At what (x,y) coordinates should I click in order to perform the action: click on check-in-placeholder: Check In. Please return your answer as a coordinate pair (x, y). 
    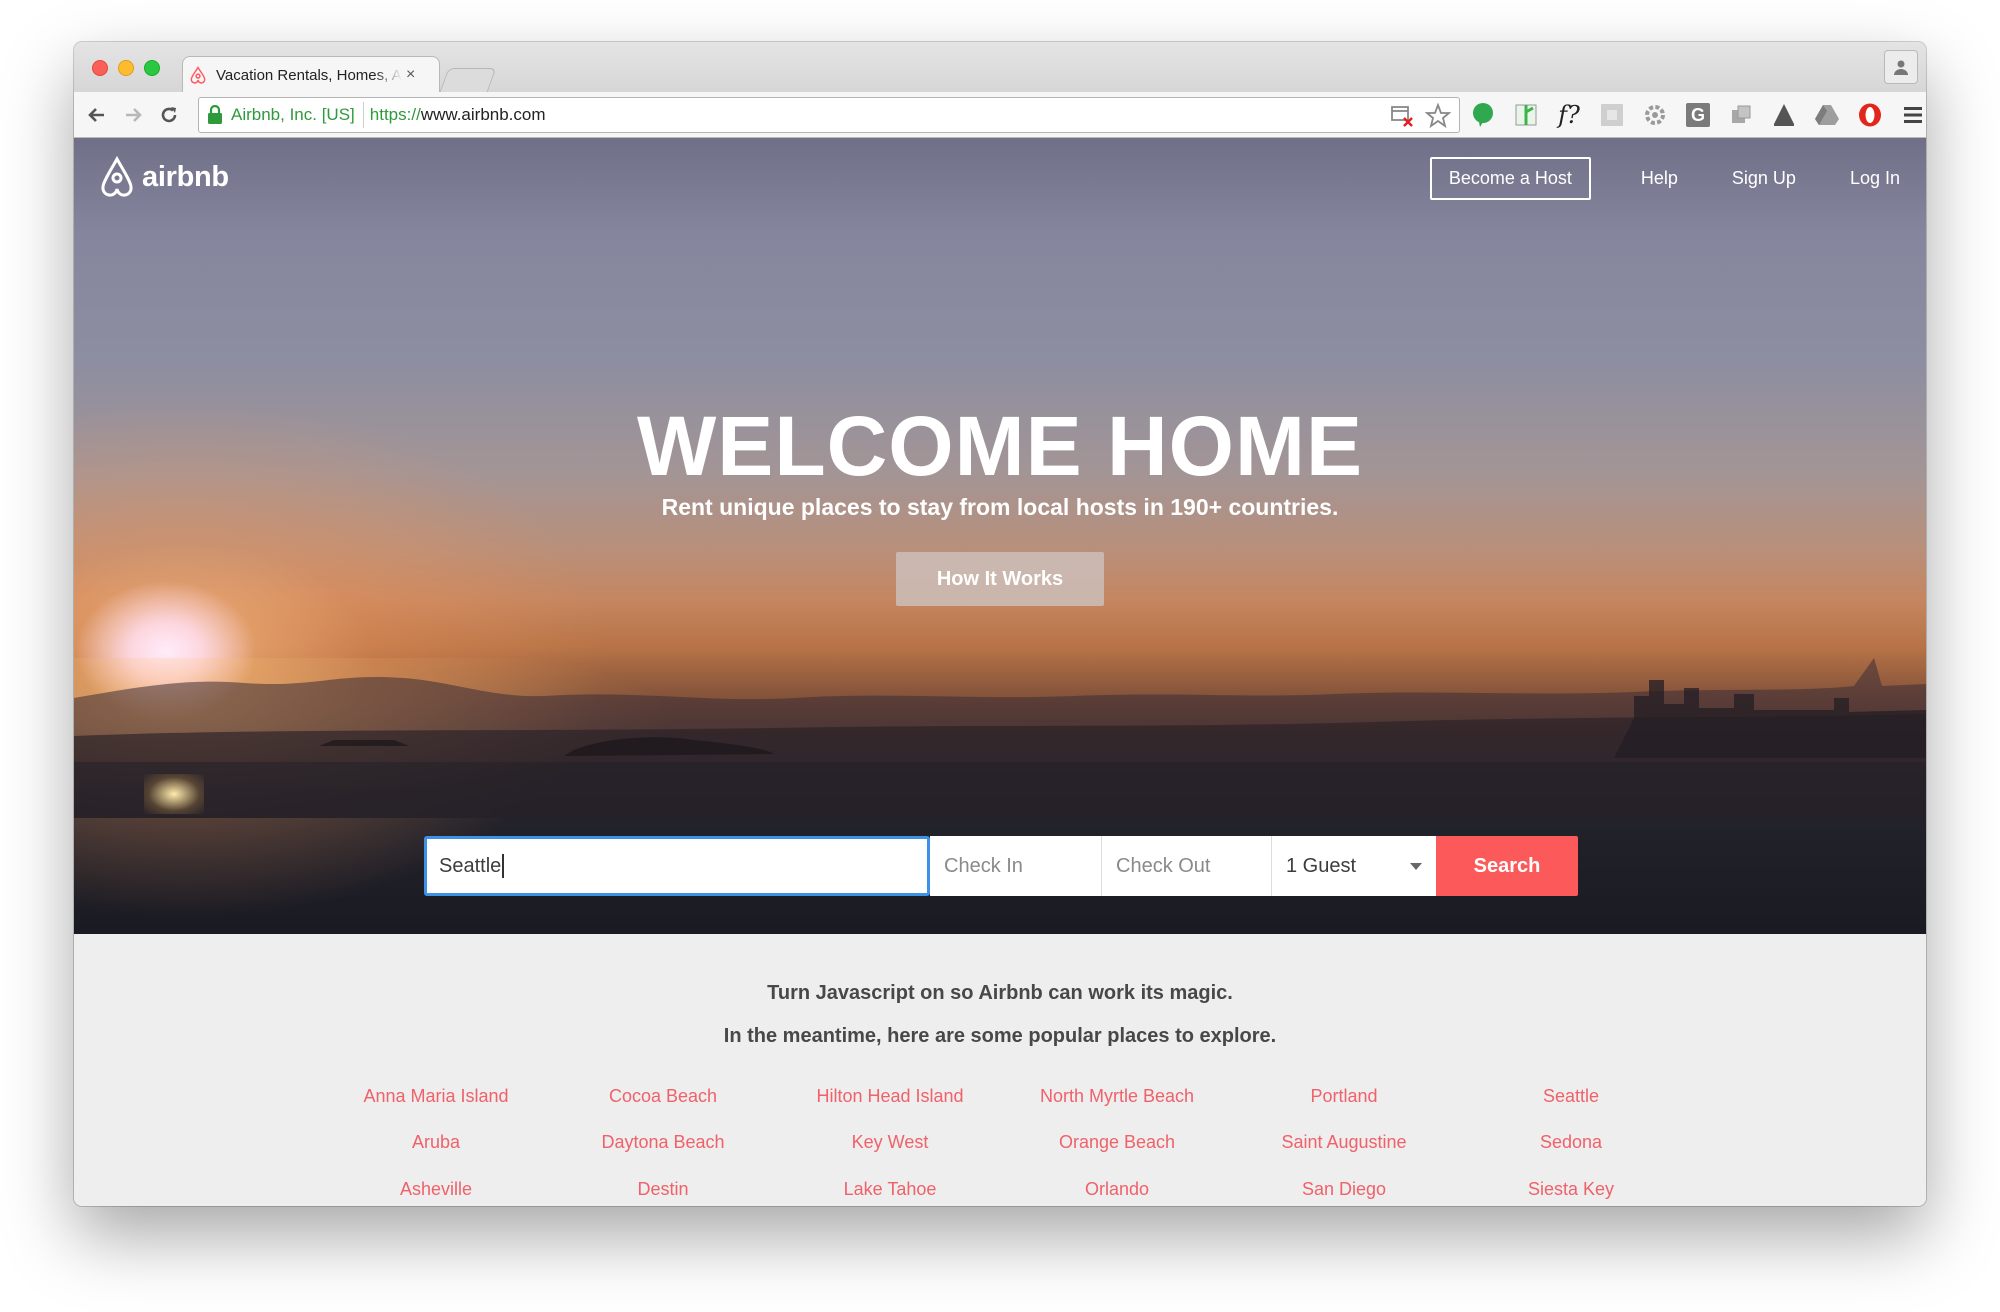
    Looking at the image, I should click on (983, 865).